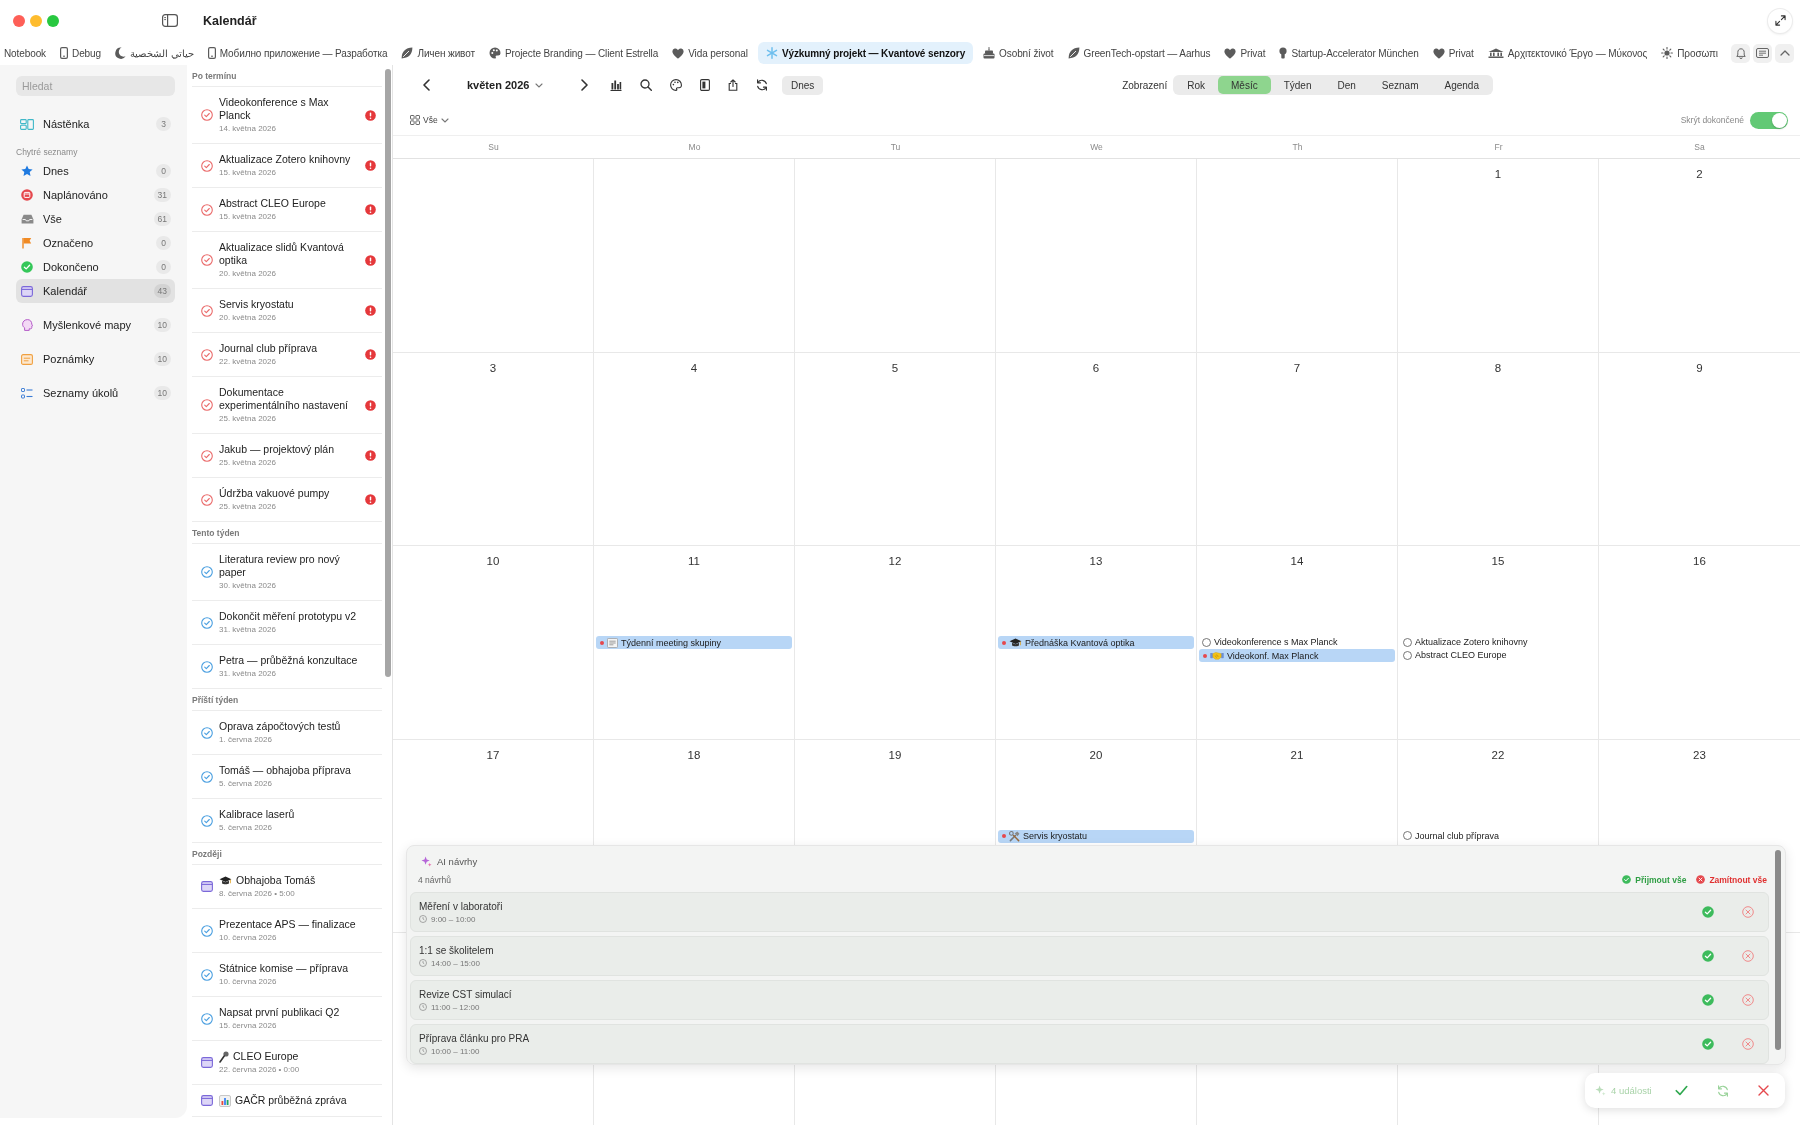 The height and width of the screenshot is (1125, 1800). What do you see at coordinates (154, 53) in the screenshot?
I see `tab: حياتي الشخصية` at bounding box center [154, 53].